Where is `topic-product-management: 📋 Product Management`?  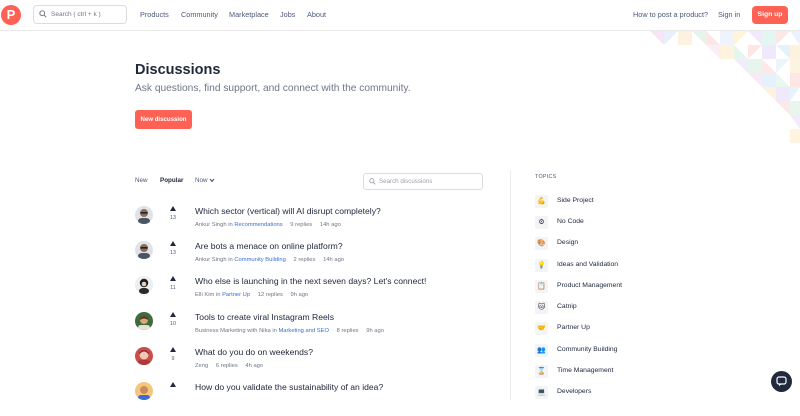
topic-product-management: 📋 Product Management is located at coordinates (635, 287).